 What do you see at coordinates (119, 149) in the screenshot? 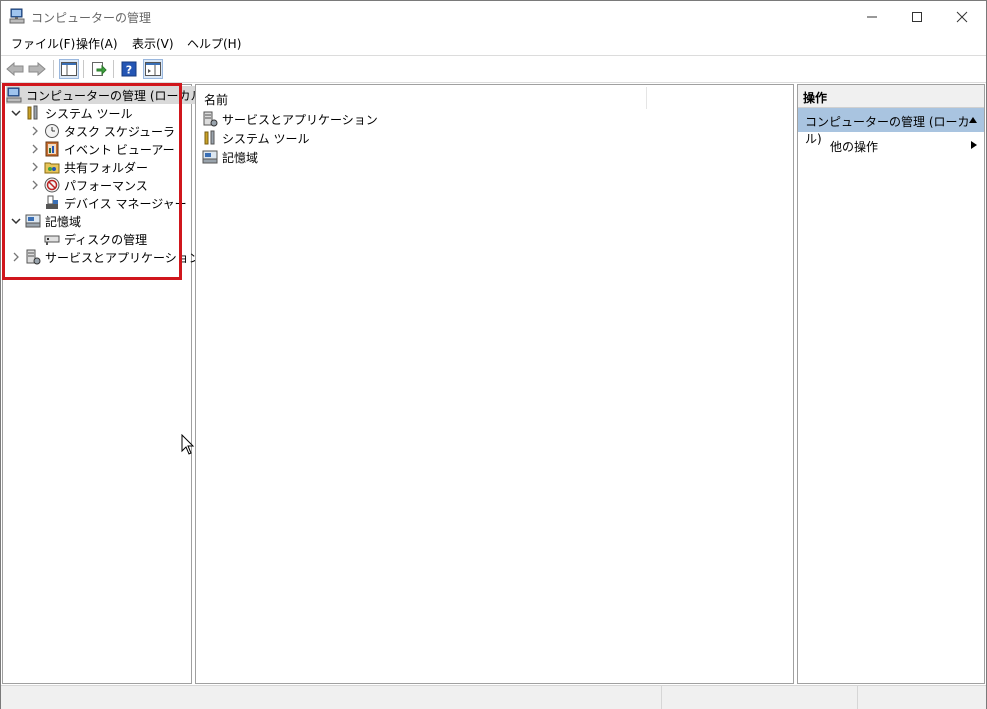
I see `tree-item-label: イベント ビューアー` at bounding box center [119, 149].